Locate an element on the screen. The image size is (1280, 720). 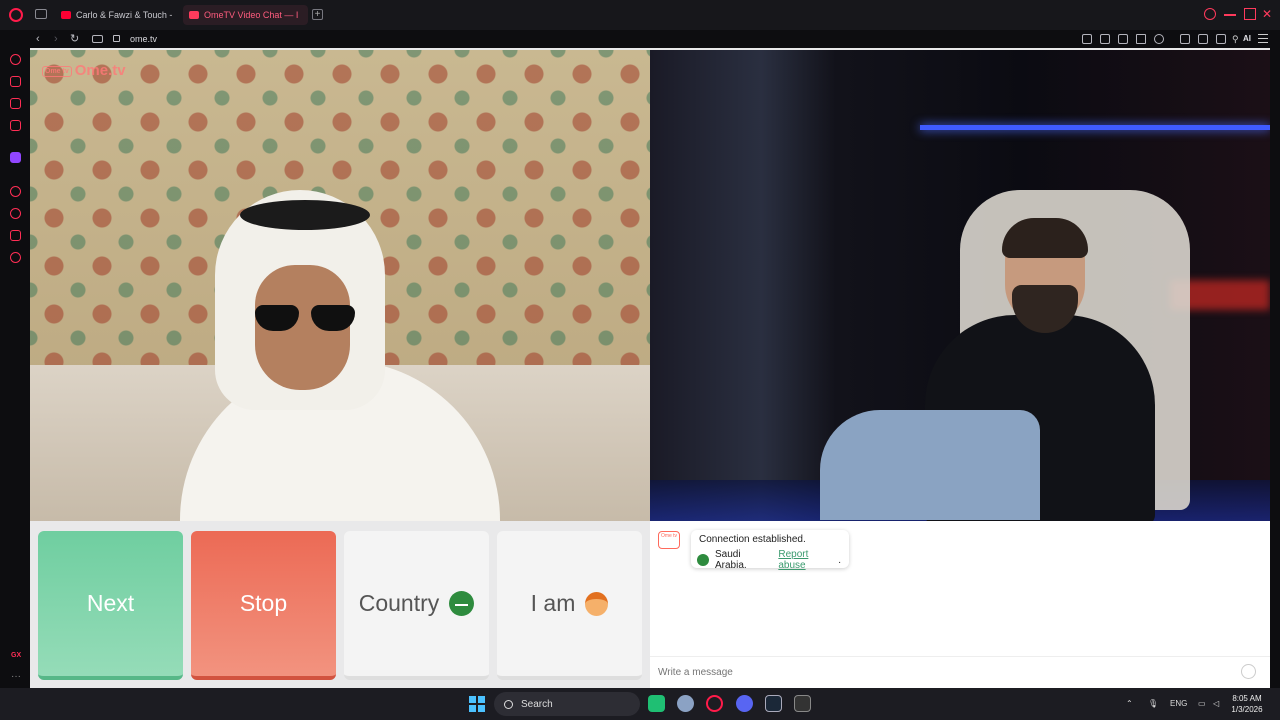
tab-islands-icon is located at coordinates (41, 14).